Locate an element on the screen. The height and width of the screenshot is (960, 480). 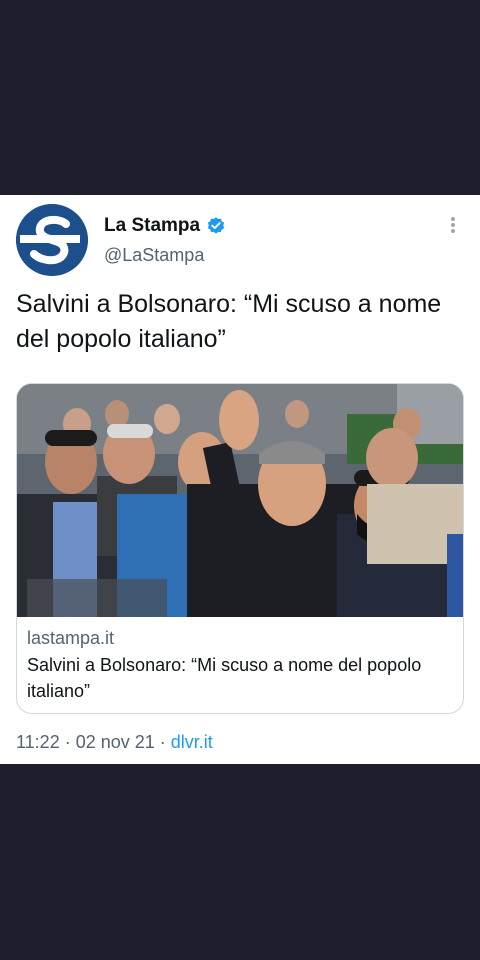
tweet-meta: 11:22 · 02 nov 21 · dlvr.it is located at coordinates (114, 742).